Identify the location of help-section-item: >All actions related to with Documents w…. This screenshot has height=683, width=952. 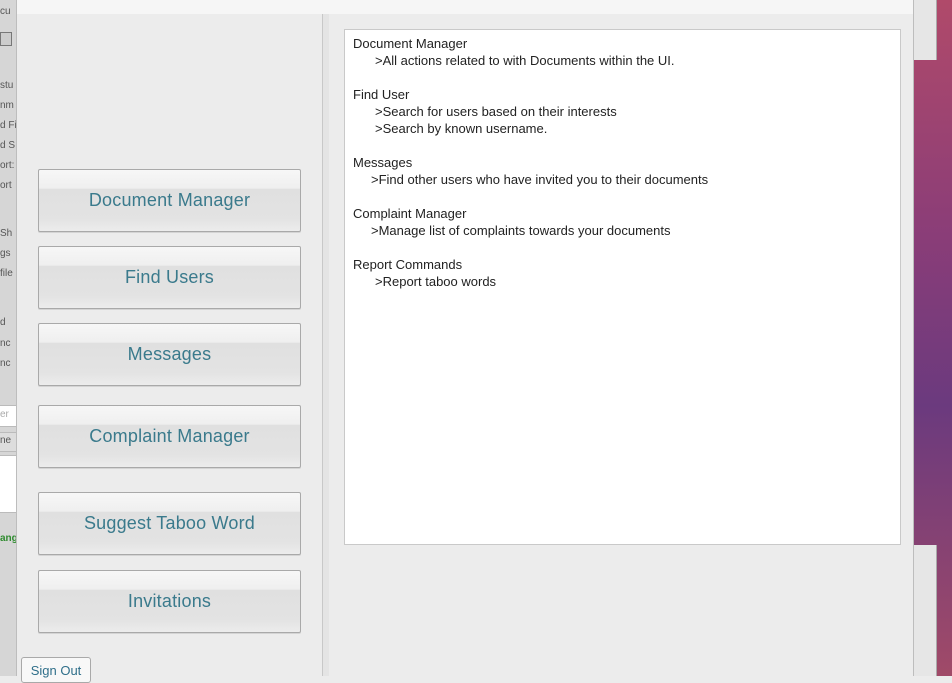
(525, 60).